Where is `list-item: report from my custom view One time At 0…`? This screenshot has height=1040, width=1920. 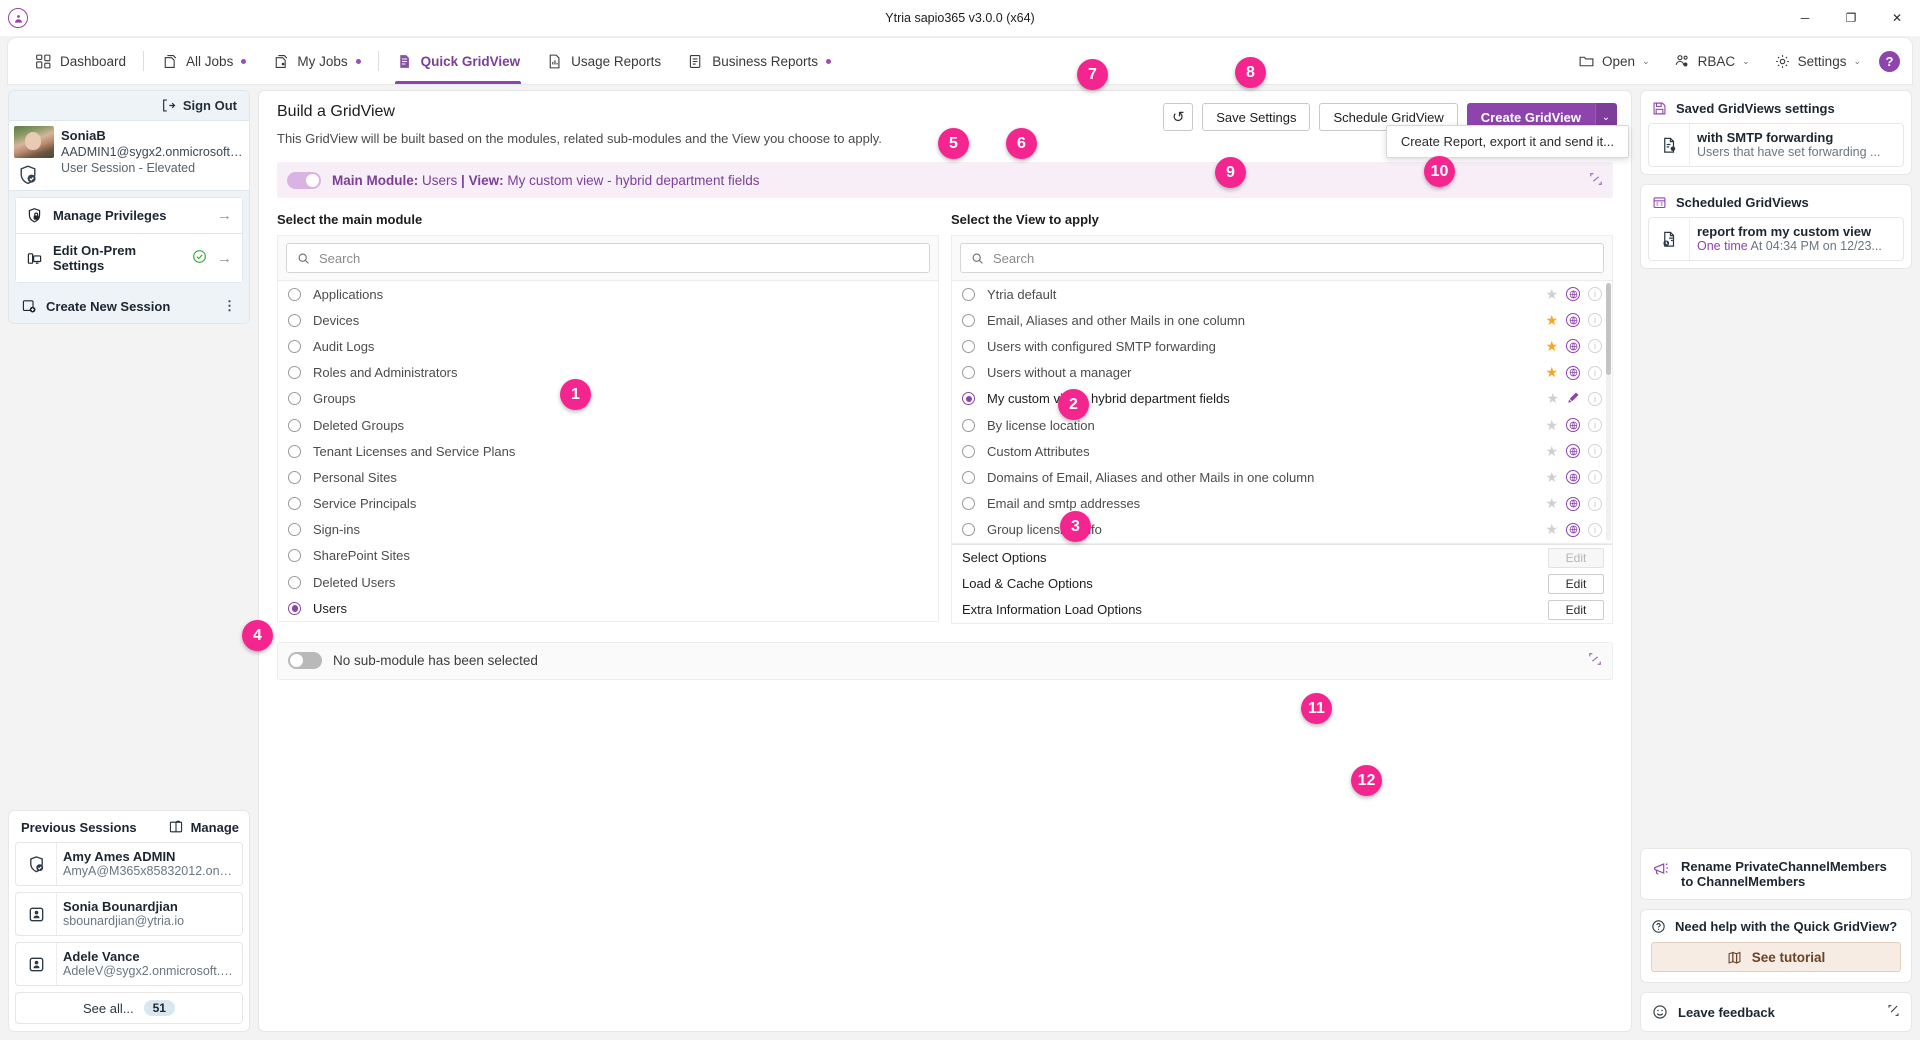 list-item: report from my custom view One time At 0… is located at coordinates (1776, 239).